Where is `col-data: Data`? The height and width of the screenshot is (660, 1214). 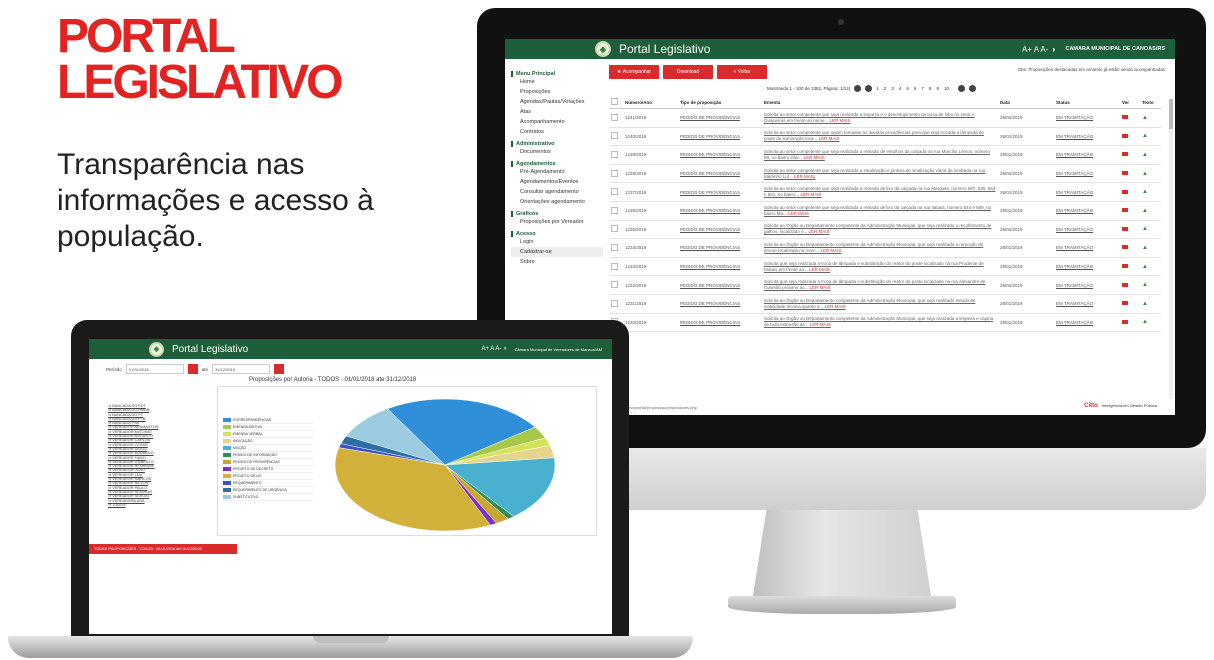
col-data: Data is located at coordinates (1026, 102).